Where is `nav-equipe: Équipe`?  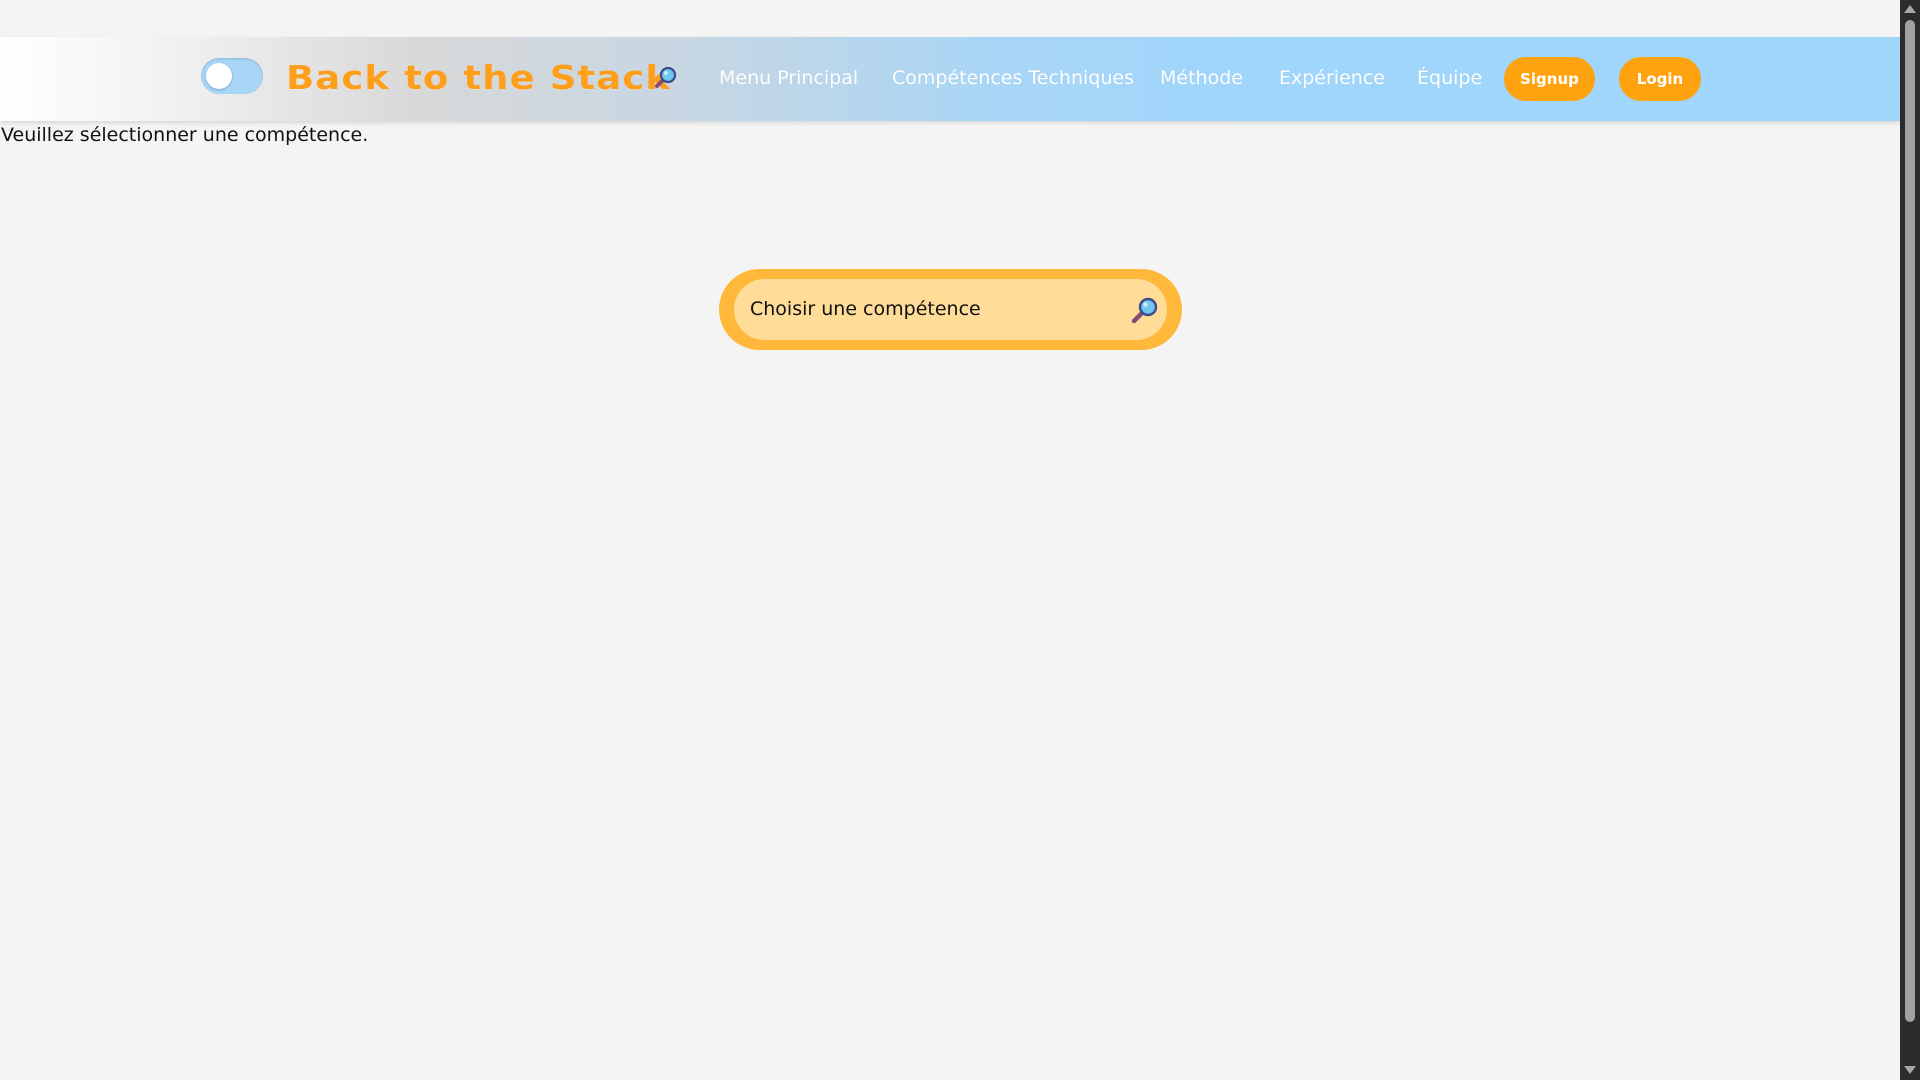 nav-equipe: Équipe is located at coordinates (1449, 78).